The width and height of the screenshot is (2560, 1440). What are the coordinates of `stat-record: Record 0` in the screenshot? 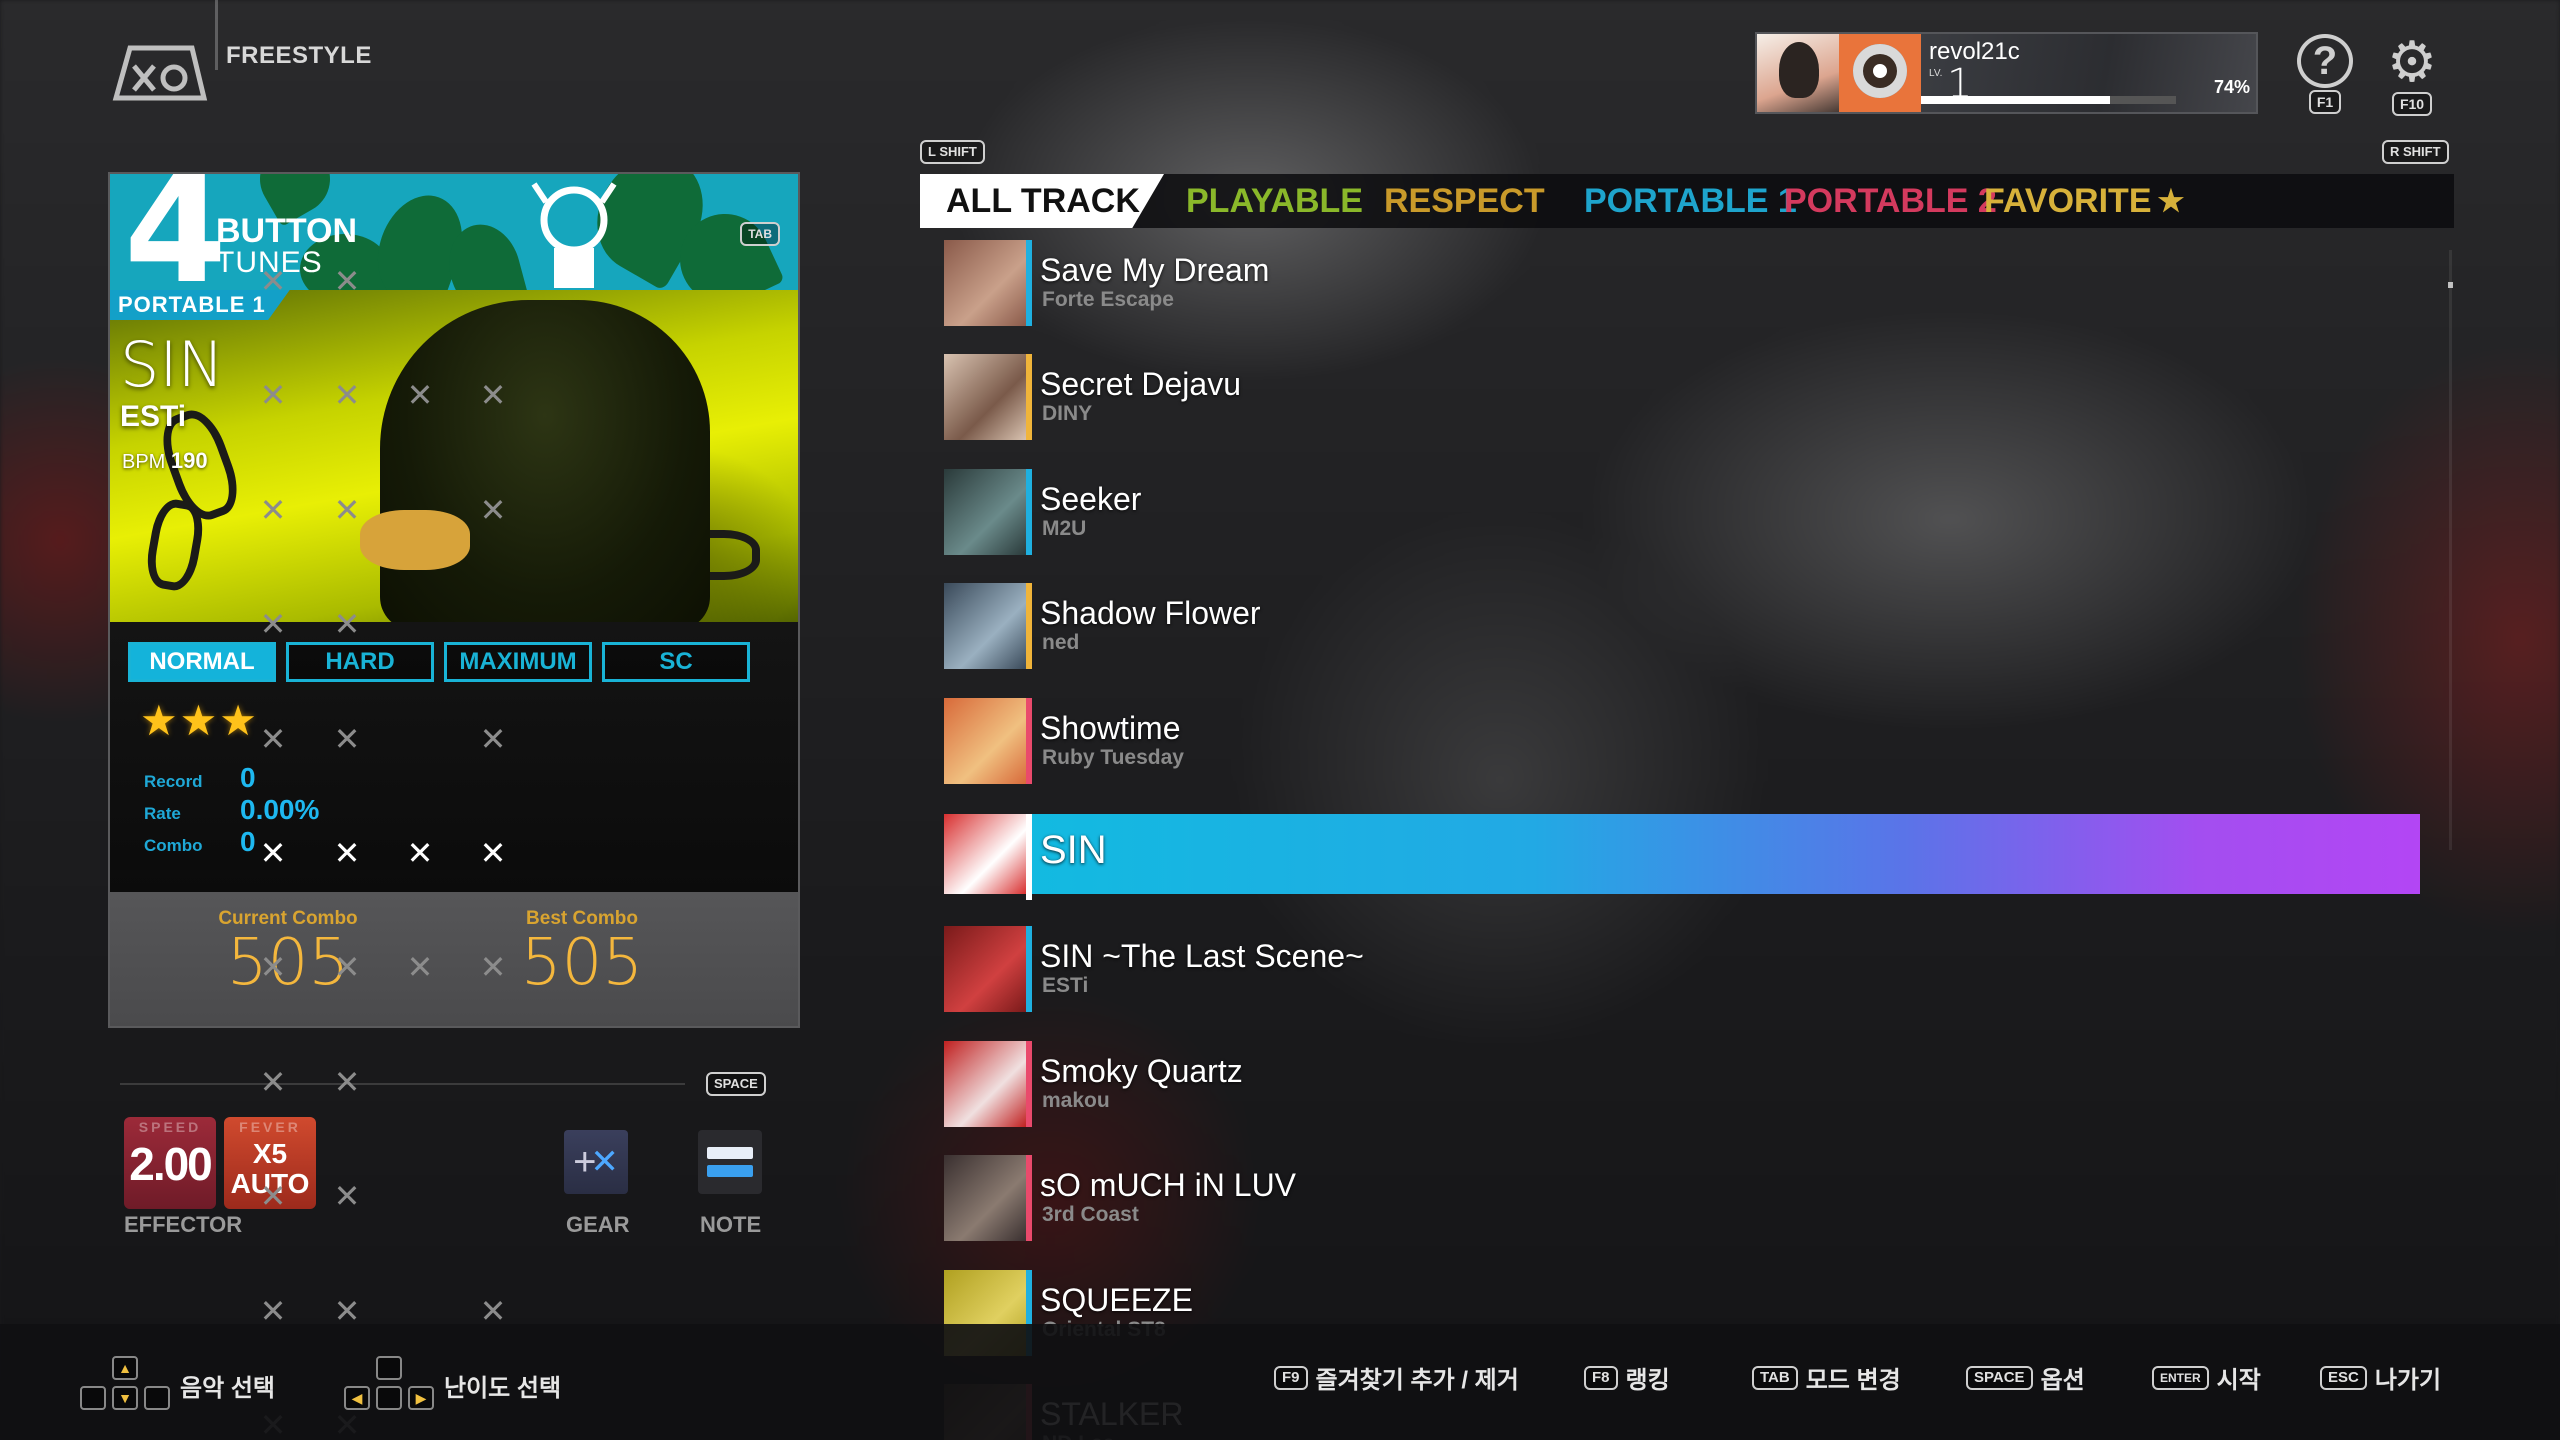 It's located at (200, 778).